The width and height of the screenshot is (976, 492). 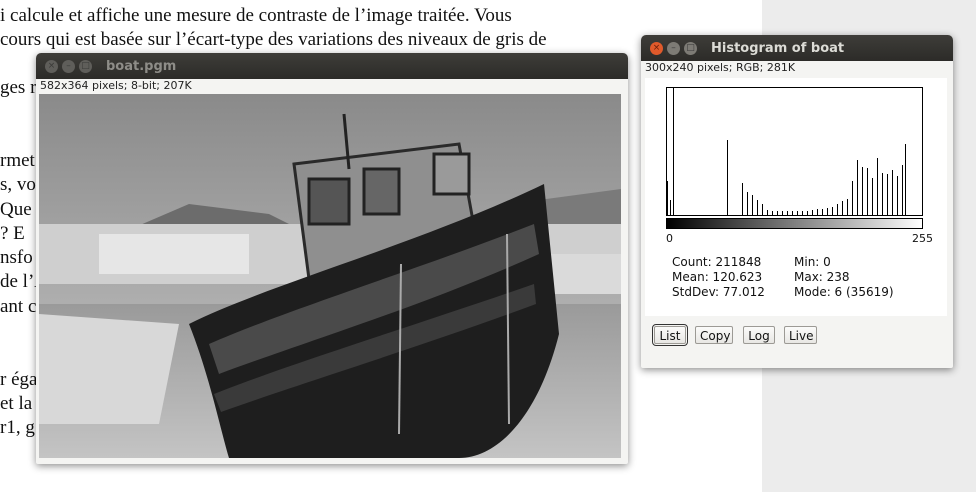 I want to click on histogram-plot-area, so click(x=794, y=151).